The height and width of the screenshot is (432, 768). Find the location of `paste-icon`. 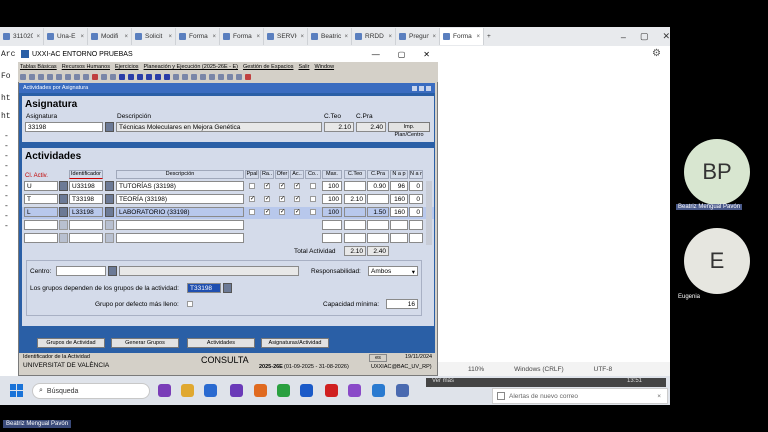

paste-icon is located at coordinates (68, 77).